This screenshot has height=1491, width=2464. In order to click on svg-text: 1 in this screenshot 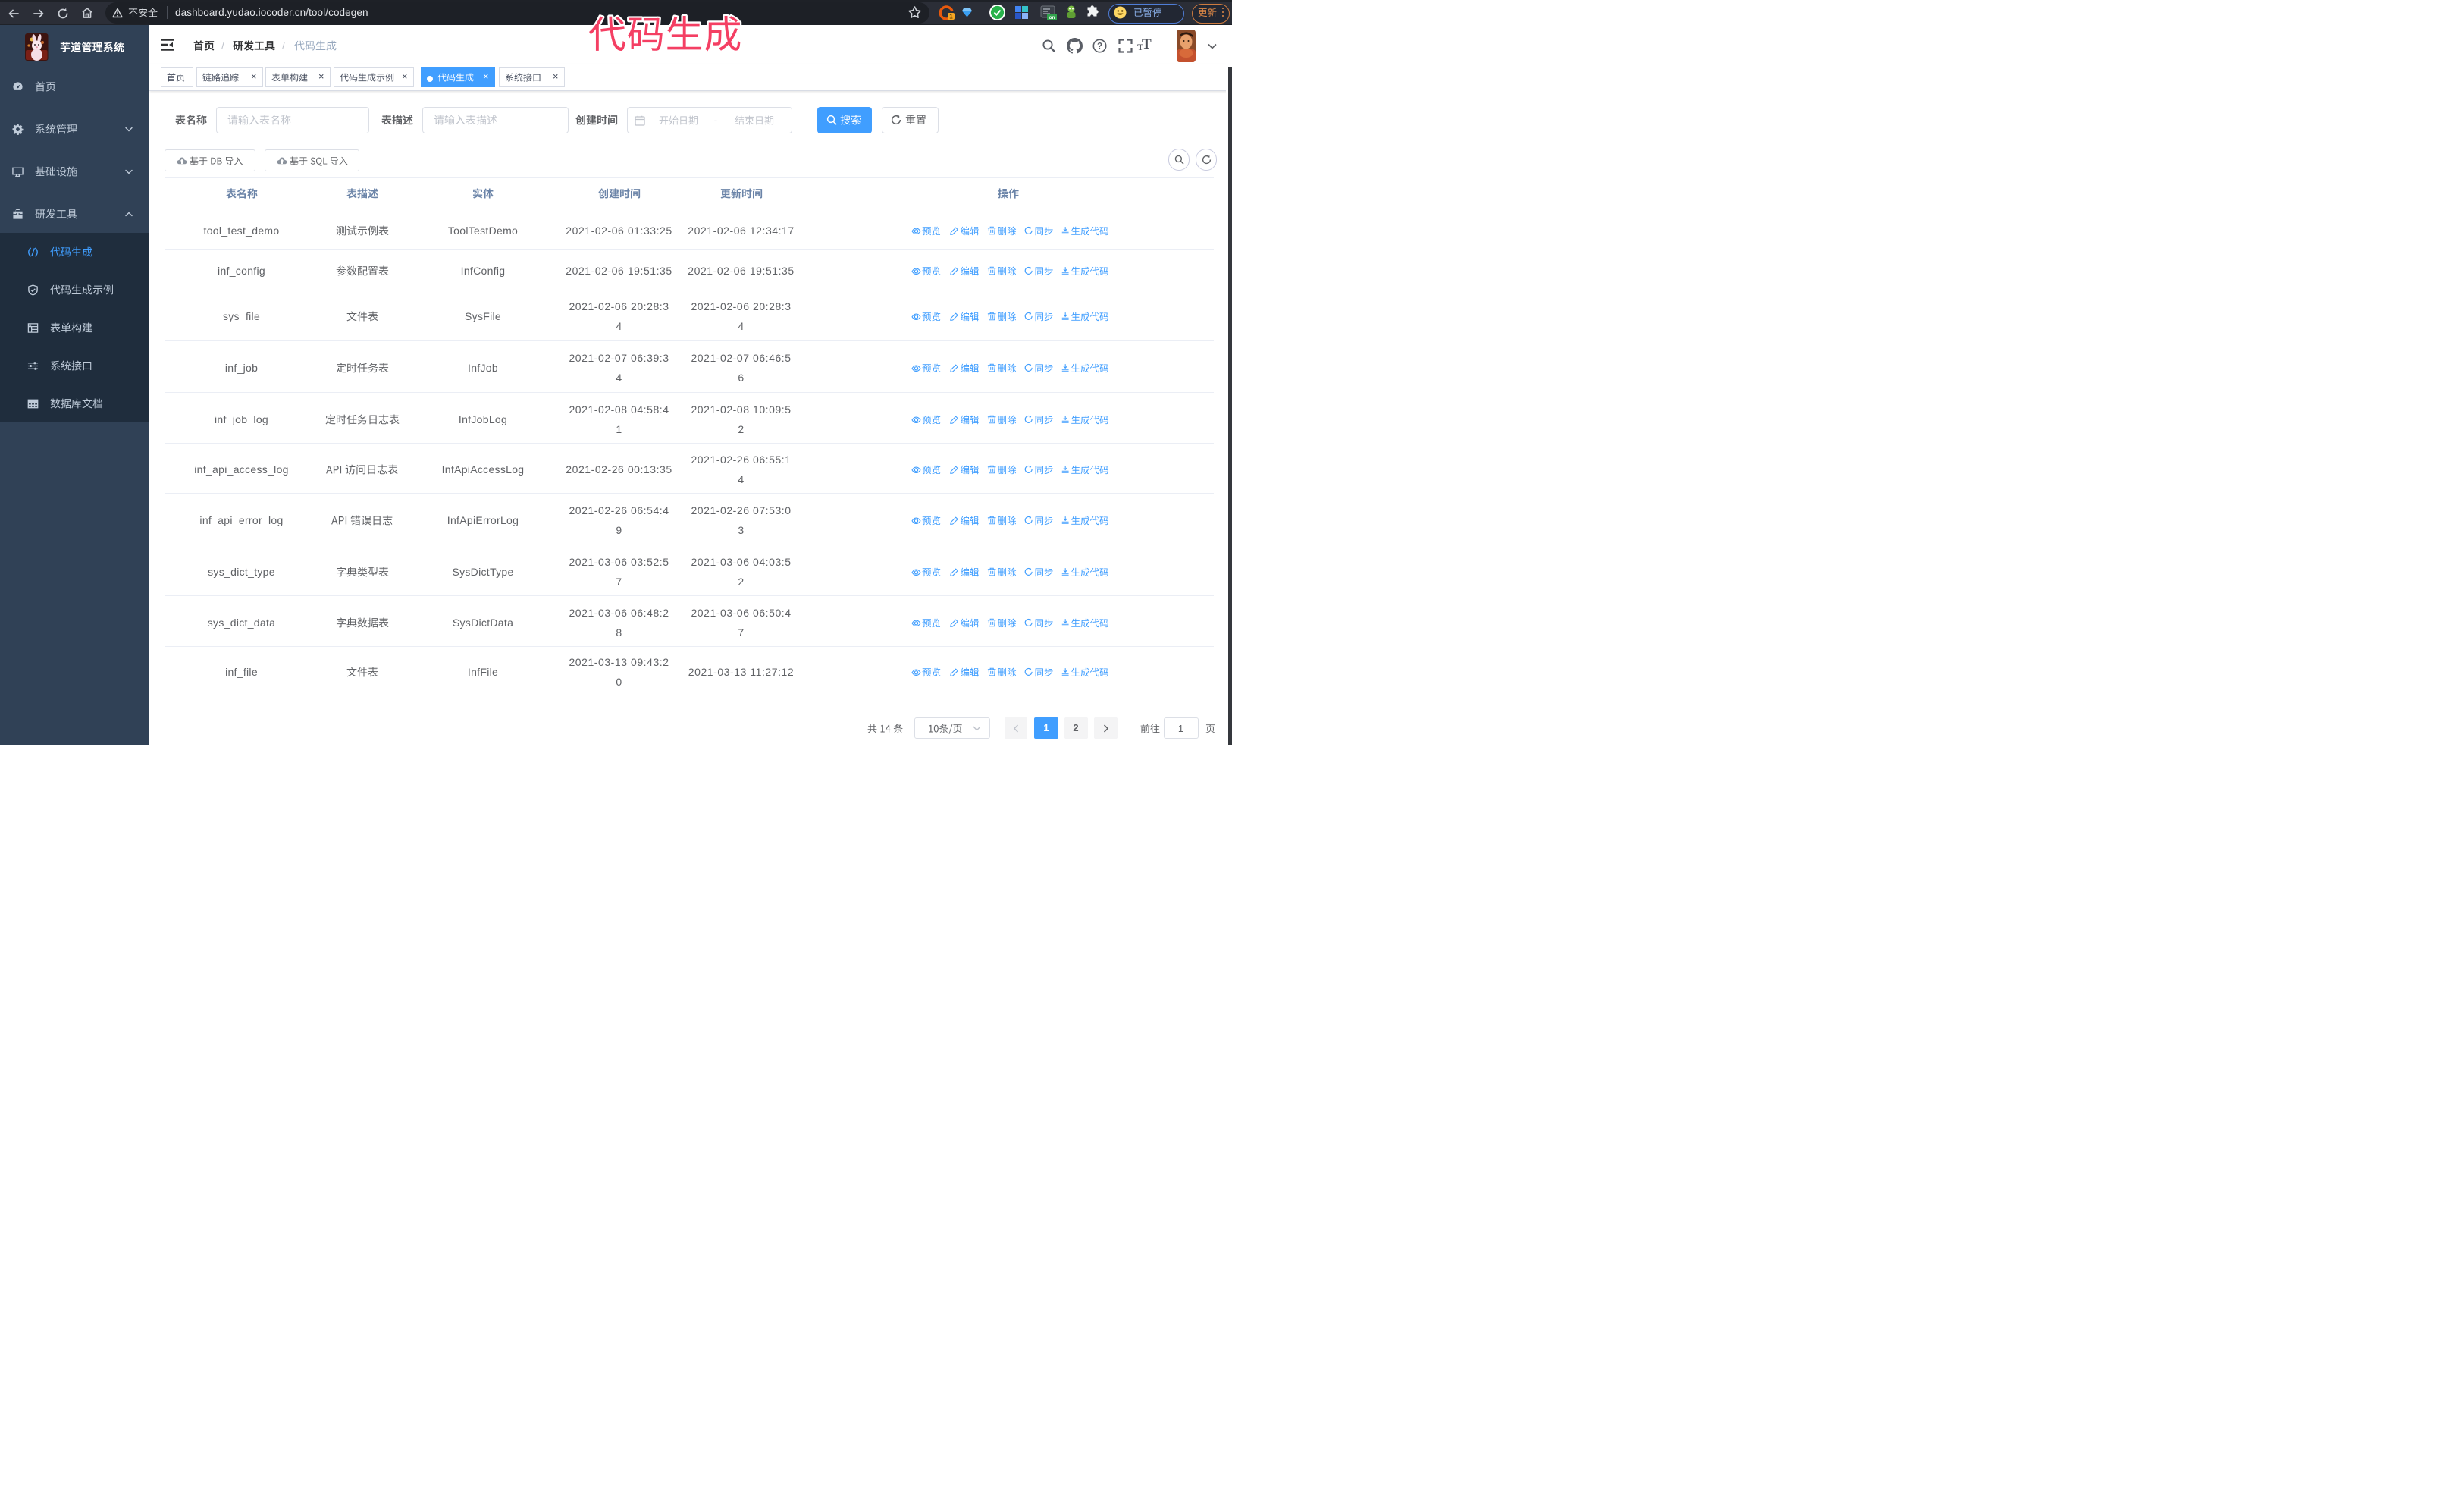, I will do `click(951, 16)`.